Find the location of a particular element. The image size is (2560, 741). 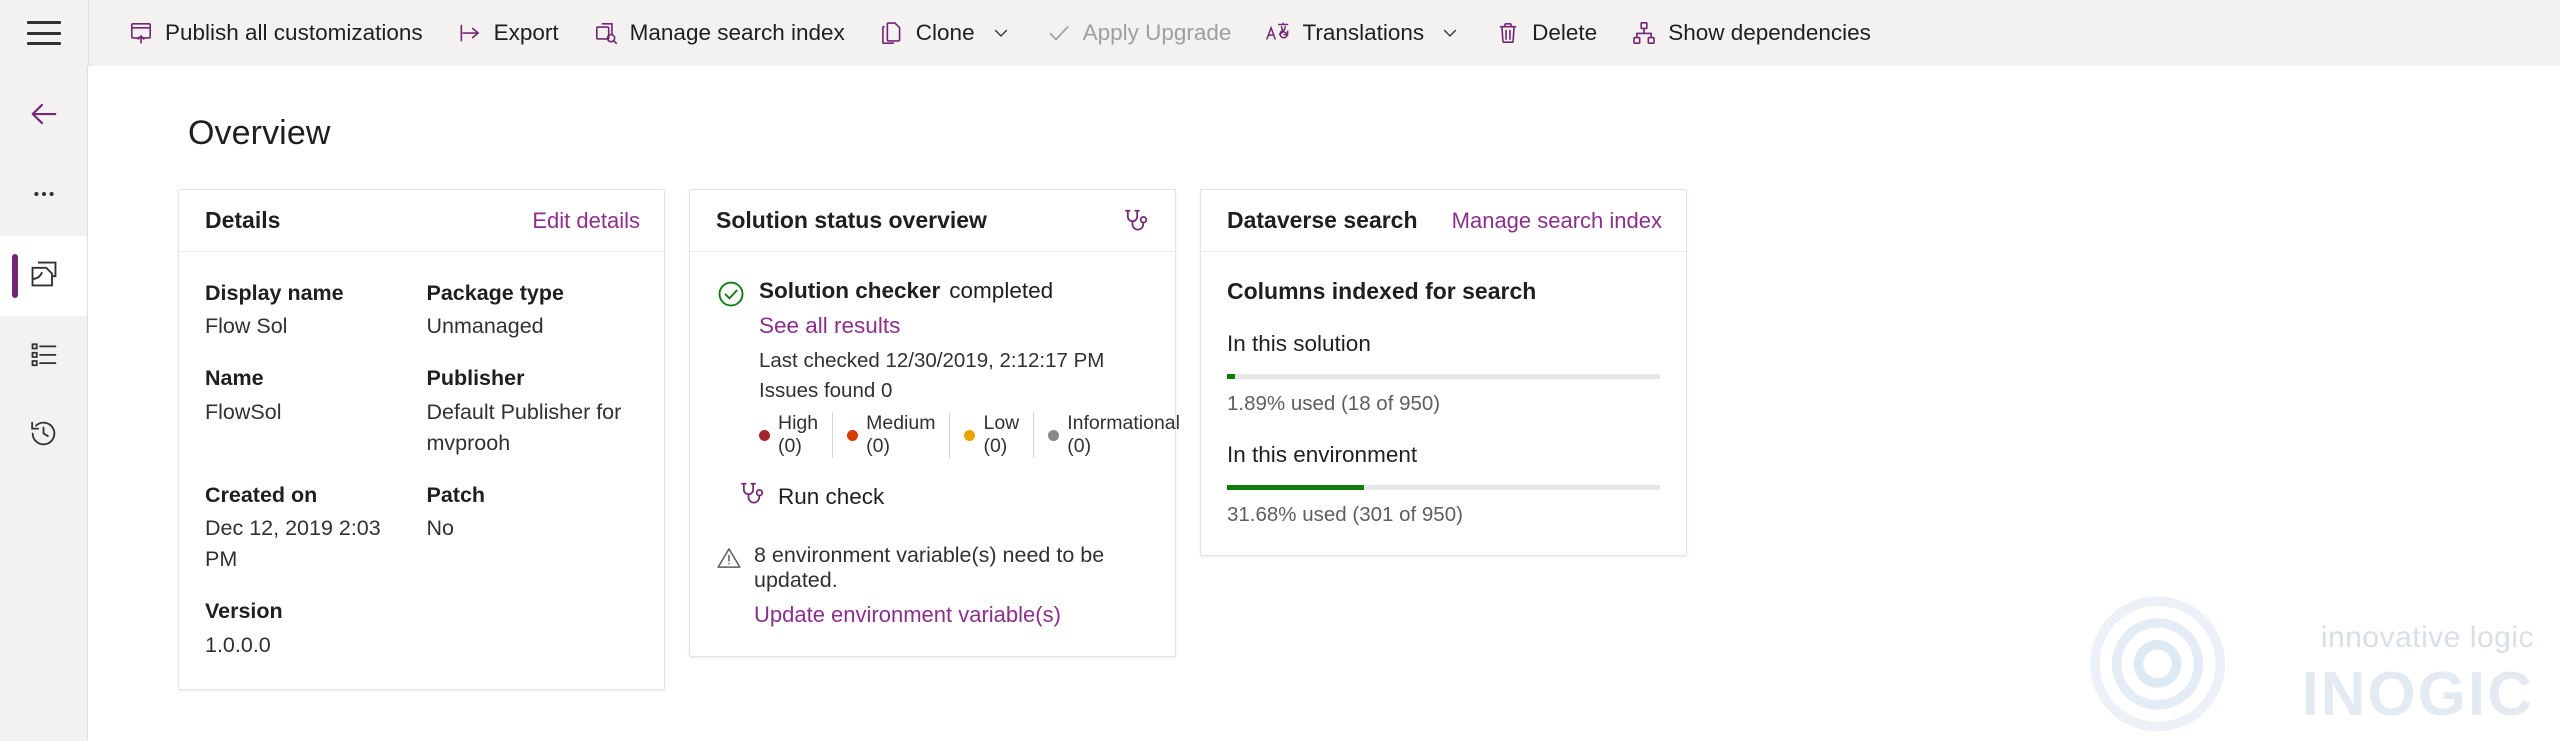

detail-value: Unmanaged is located at coordinates (485, 326).